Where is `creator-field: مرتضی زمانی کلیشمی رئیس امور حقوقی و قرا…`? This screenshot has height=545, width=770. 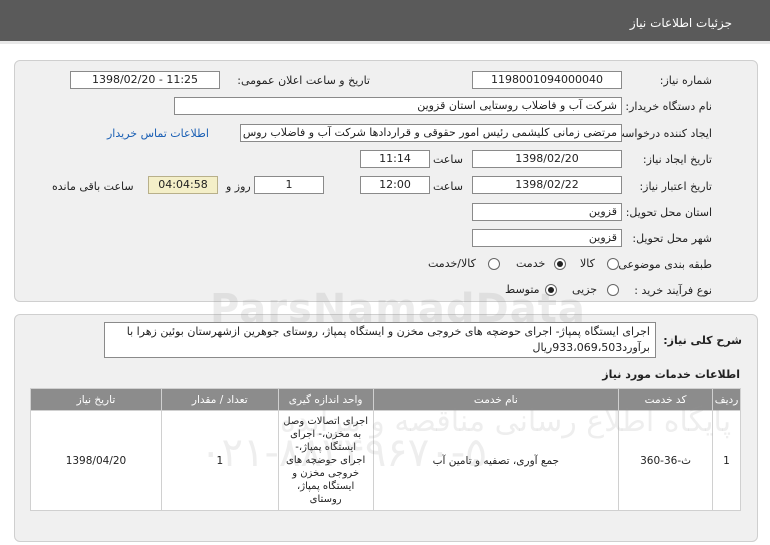
creator-field: مرتضی زمانی کلیشمی رئیس امور حقوقی و قرا… is located at coordinates (431, 133).